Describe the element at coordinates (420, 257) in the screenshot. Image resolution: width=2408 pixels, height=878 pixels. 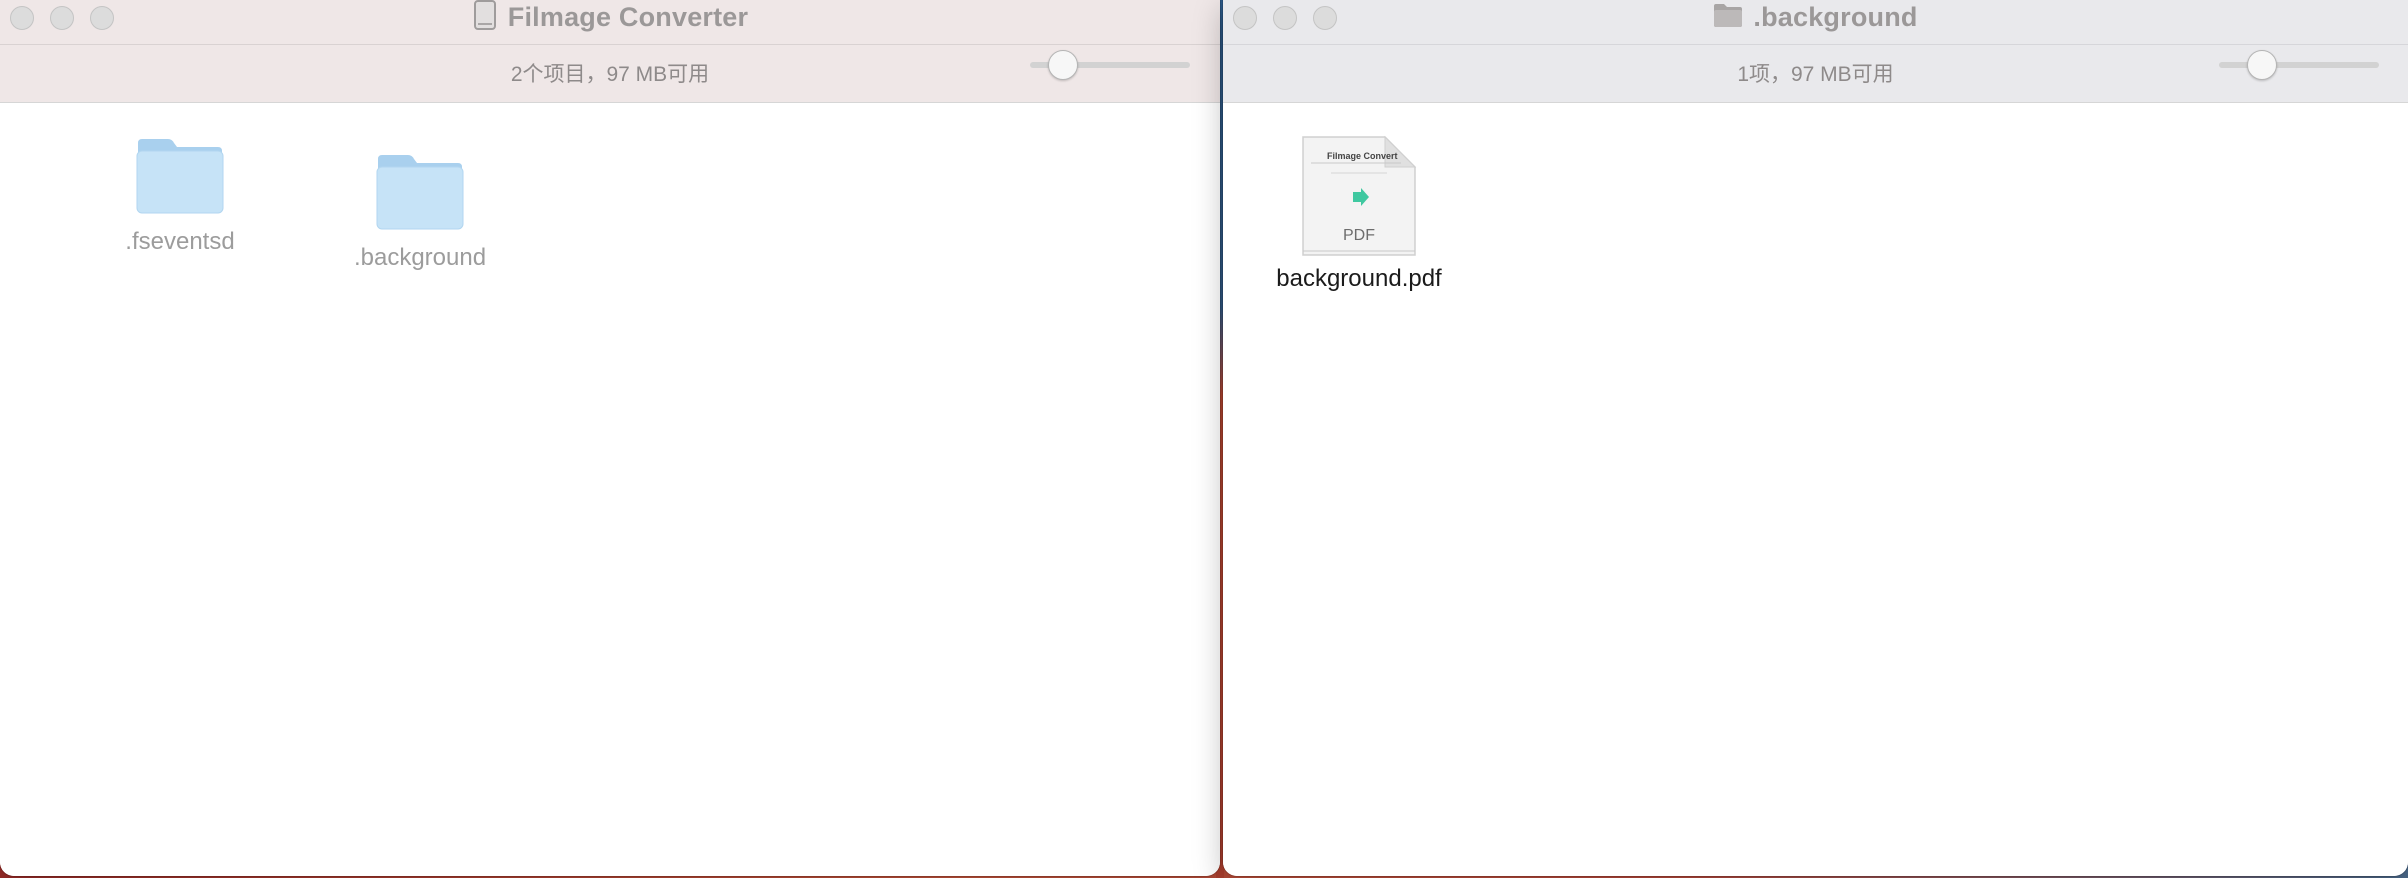
I see `item-label: .background` at that location.